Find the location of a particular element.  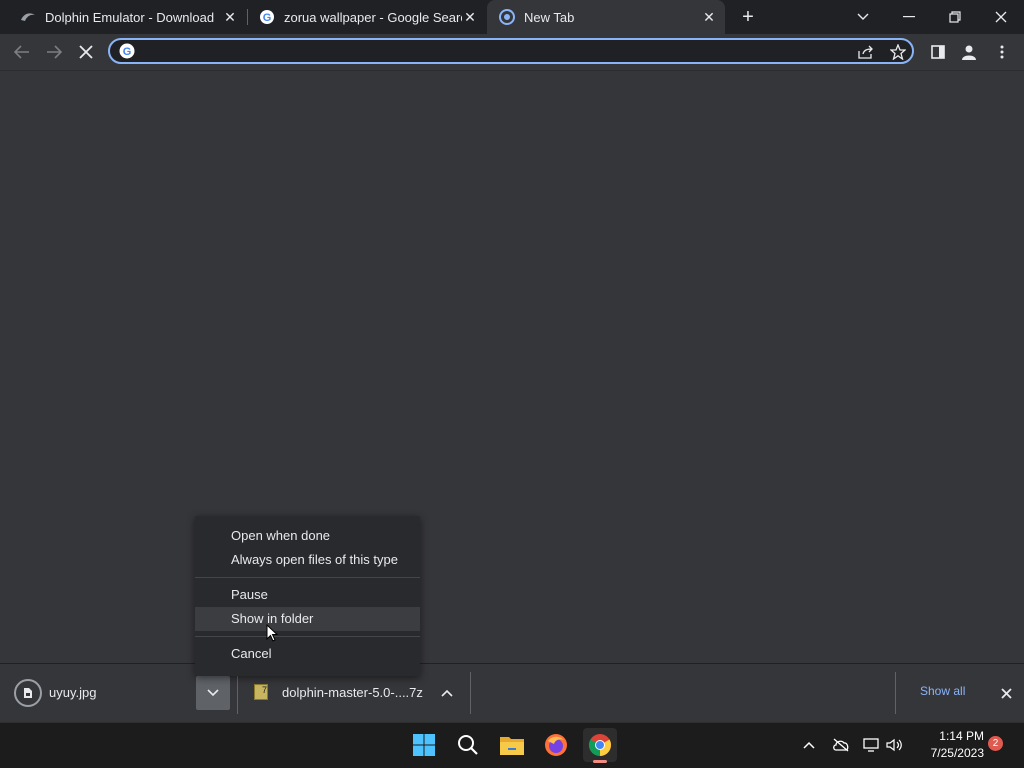

show-all-button: Show all is located at coordinates (942, 691).